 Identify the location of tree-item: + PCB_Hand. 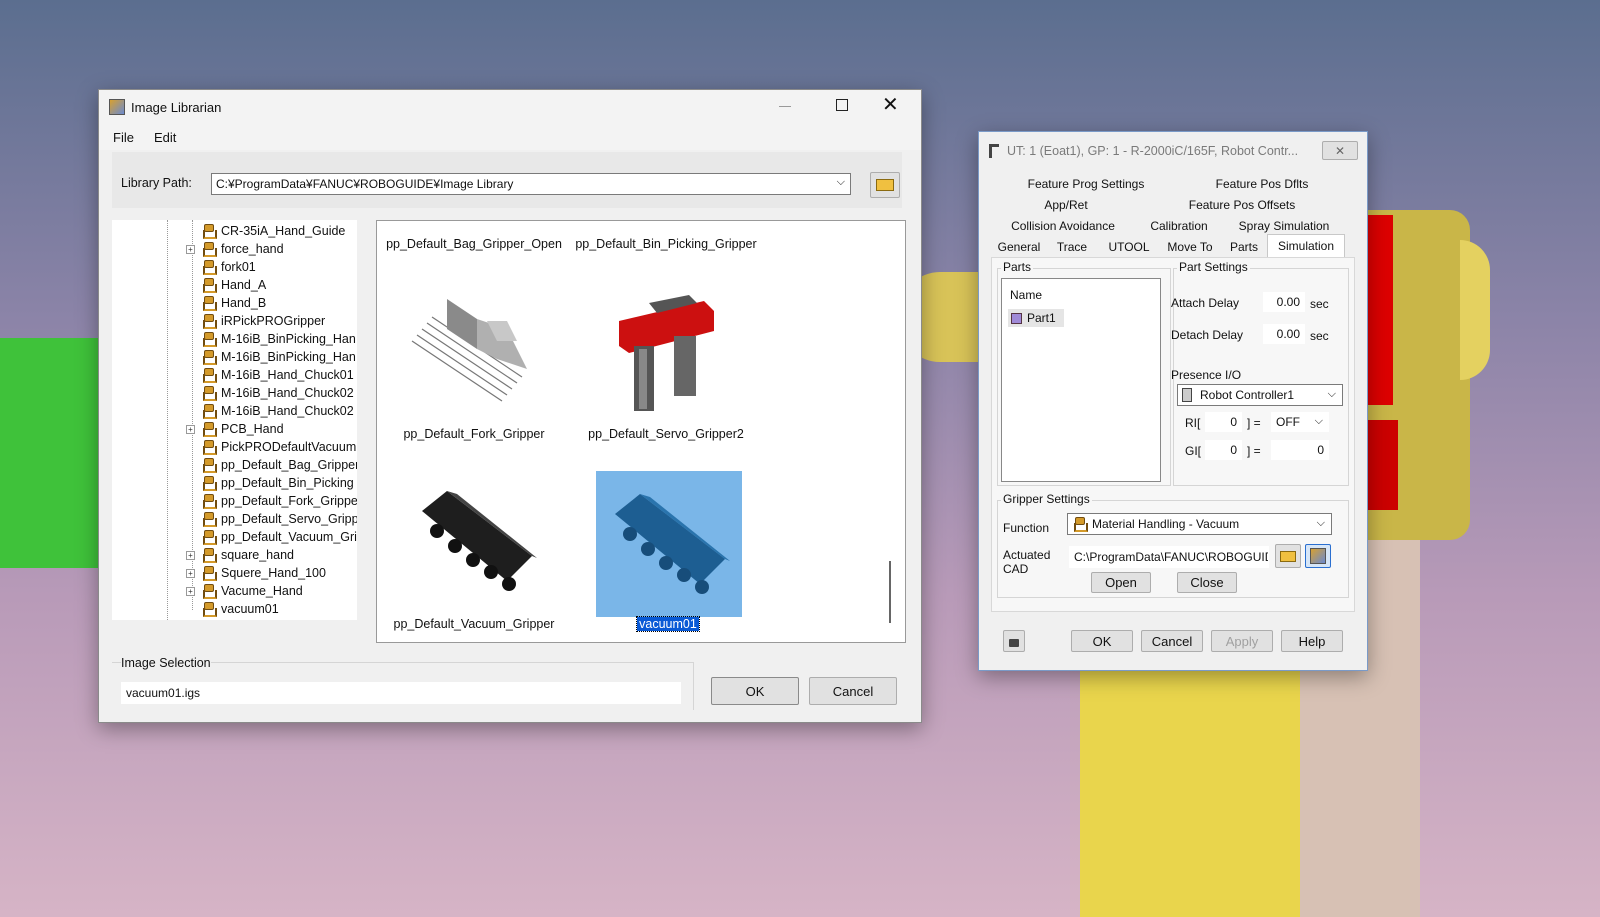
(235, 429).